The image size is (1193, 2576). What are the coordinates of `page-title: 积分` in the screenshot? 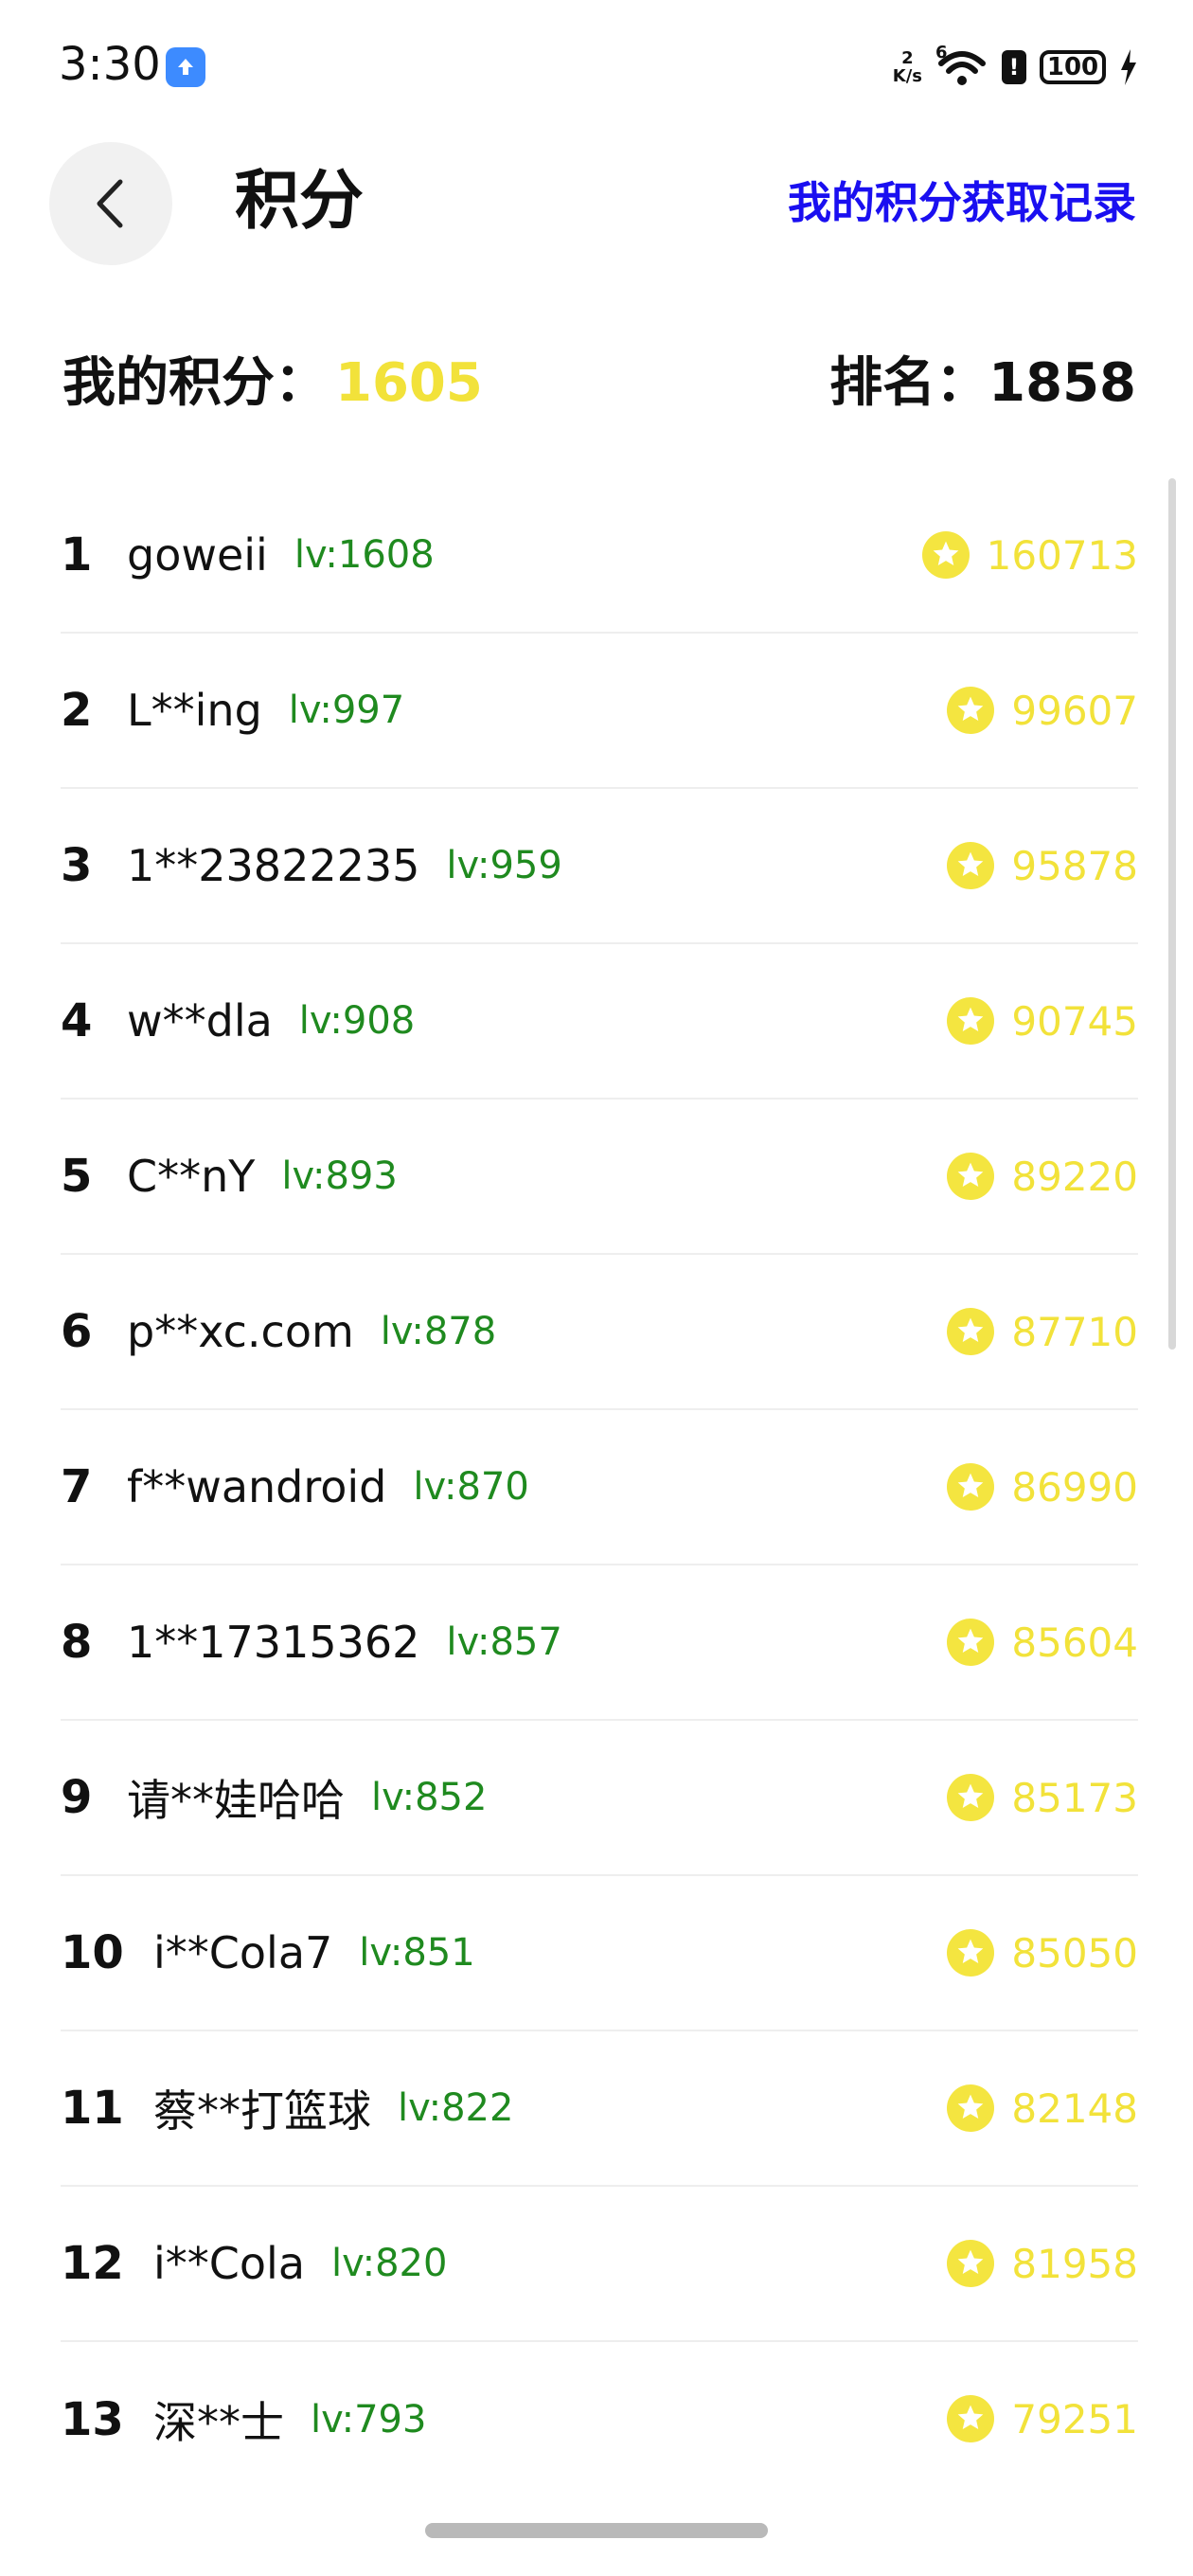 It's located at (300, 201).